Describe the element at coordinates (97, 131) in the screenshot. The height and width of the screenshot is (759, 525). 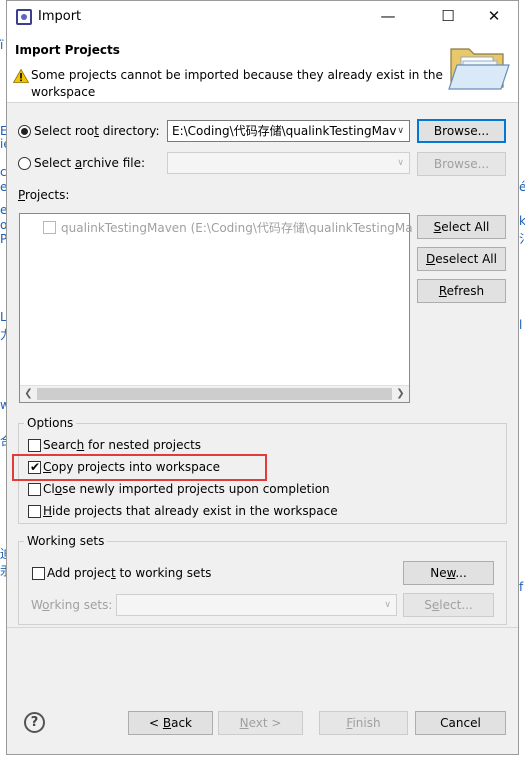
I see `select-root-directory-label: Select root directory:` at that location.